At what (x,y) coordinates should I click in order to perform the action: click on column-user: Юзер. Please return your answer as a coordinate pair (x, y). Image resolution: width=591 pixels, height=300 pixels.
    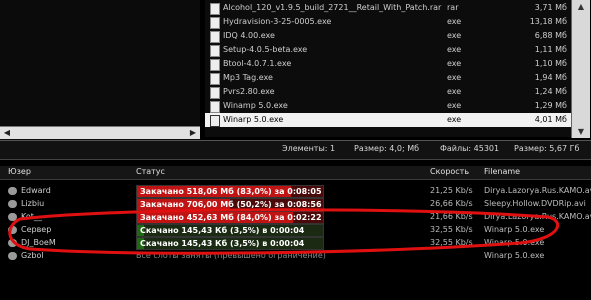
    Looking at the image, I should click on (19, 171).